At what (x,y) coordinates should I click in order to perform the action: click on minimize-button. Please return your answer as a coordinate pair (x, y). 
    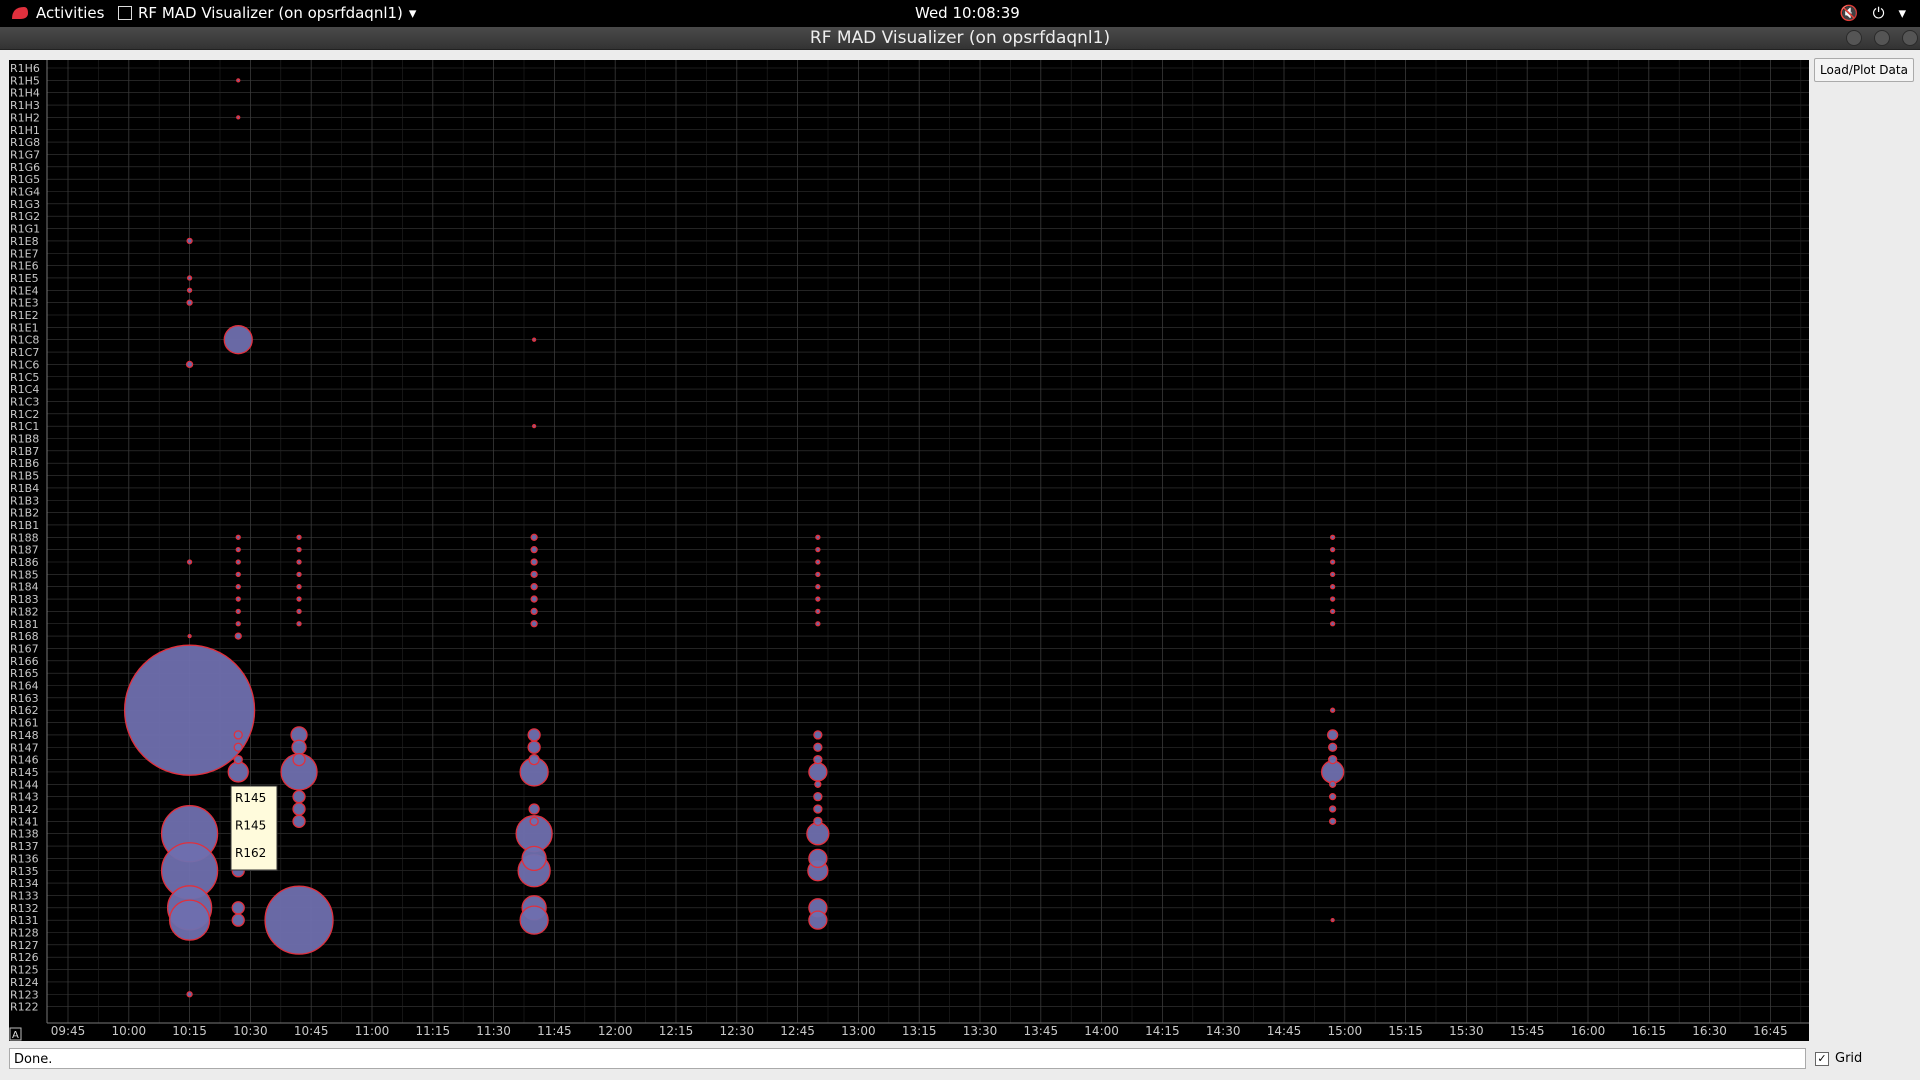
    Looking at the image, I should click on (1854, 38).